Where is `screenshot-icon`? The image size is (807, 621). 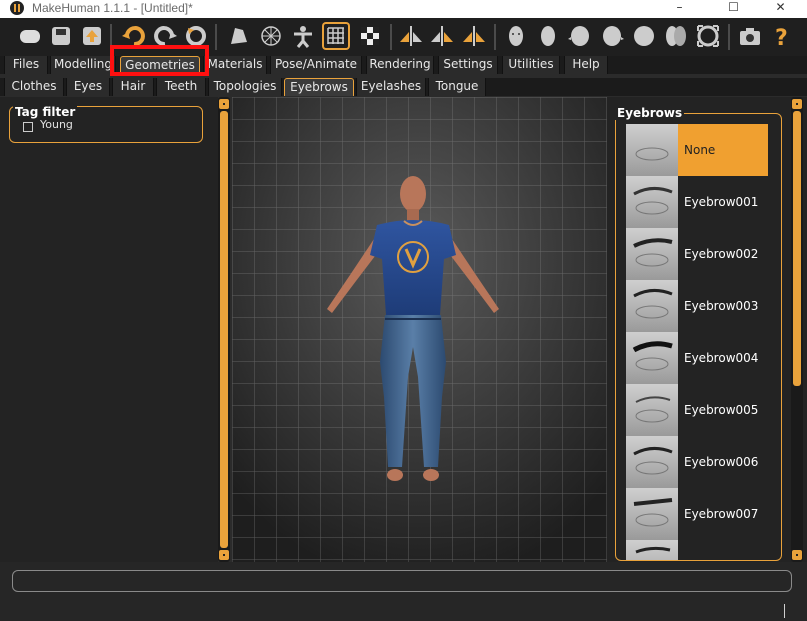
screenshot-icon is located at coordinates (750, 36).